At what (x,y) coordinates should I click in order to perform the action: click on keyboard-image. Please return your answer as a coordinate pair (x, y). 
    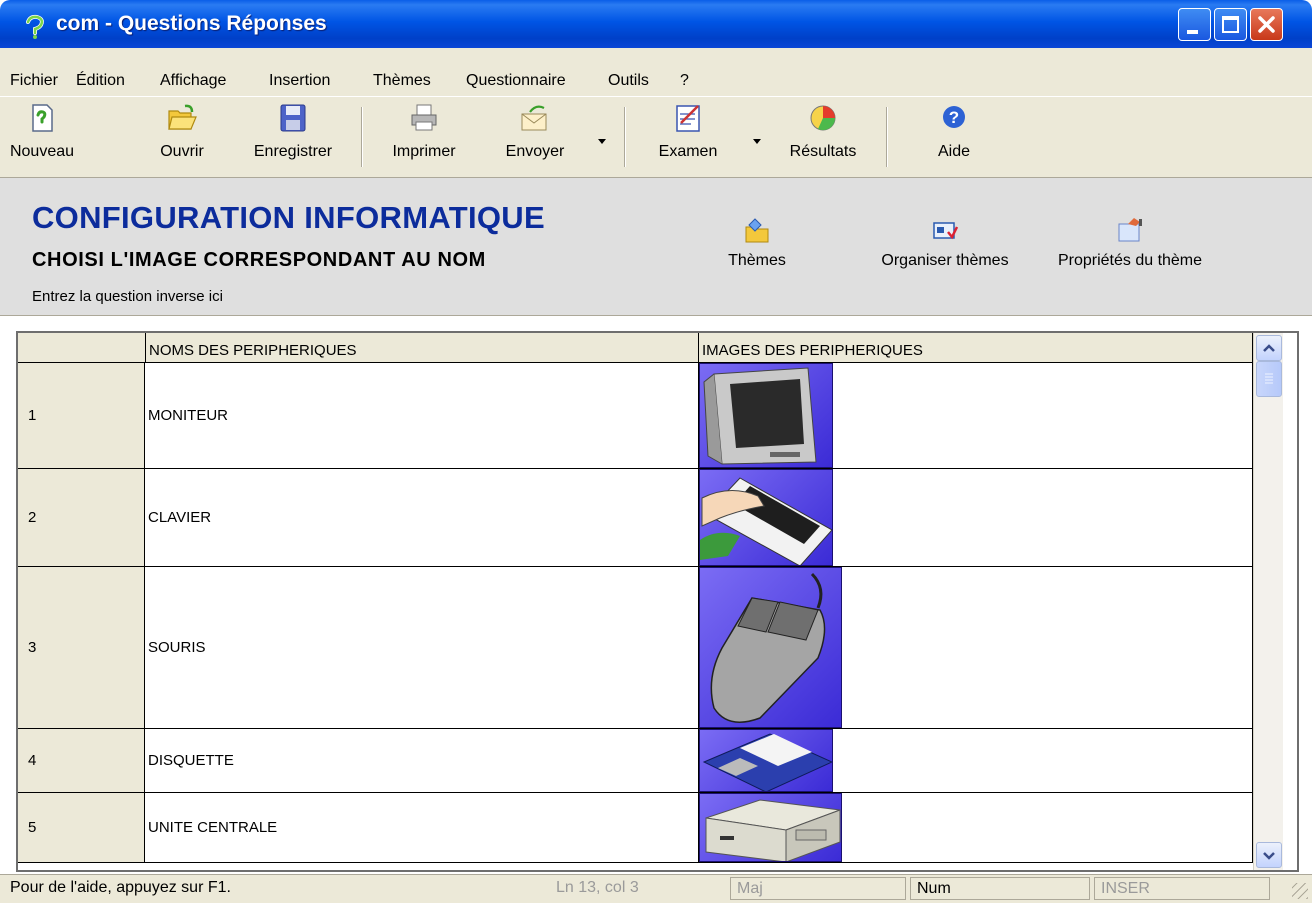
    Looking at the image, I should click on (766, 517).